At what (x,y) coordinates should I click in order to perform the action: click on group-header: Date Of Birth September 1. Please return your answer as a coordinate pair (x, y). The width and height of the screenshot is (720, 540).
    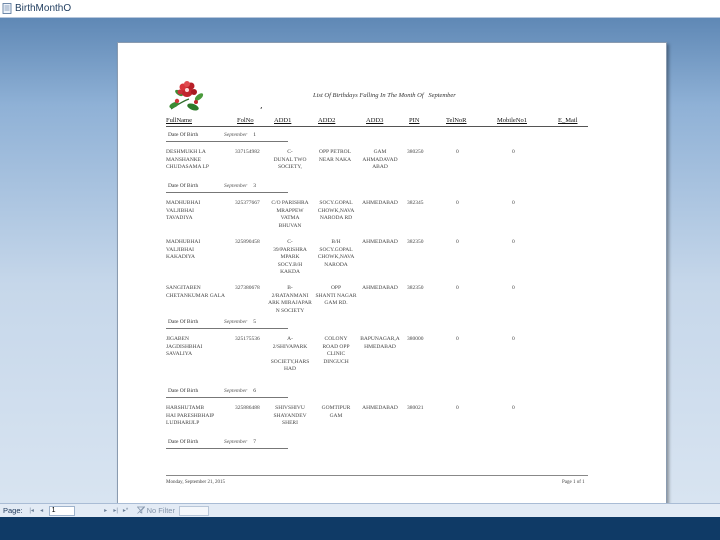
    Looking at the image, I should click on (212, 135).